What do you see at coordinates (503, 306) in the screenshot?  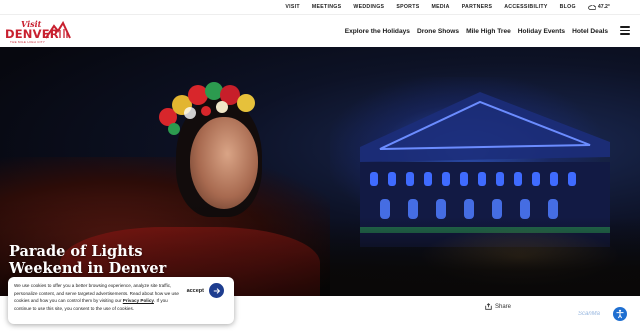 I see `share-label: Share` at bounding box center [503, 306].